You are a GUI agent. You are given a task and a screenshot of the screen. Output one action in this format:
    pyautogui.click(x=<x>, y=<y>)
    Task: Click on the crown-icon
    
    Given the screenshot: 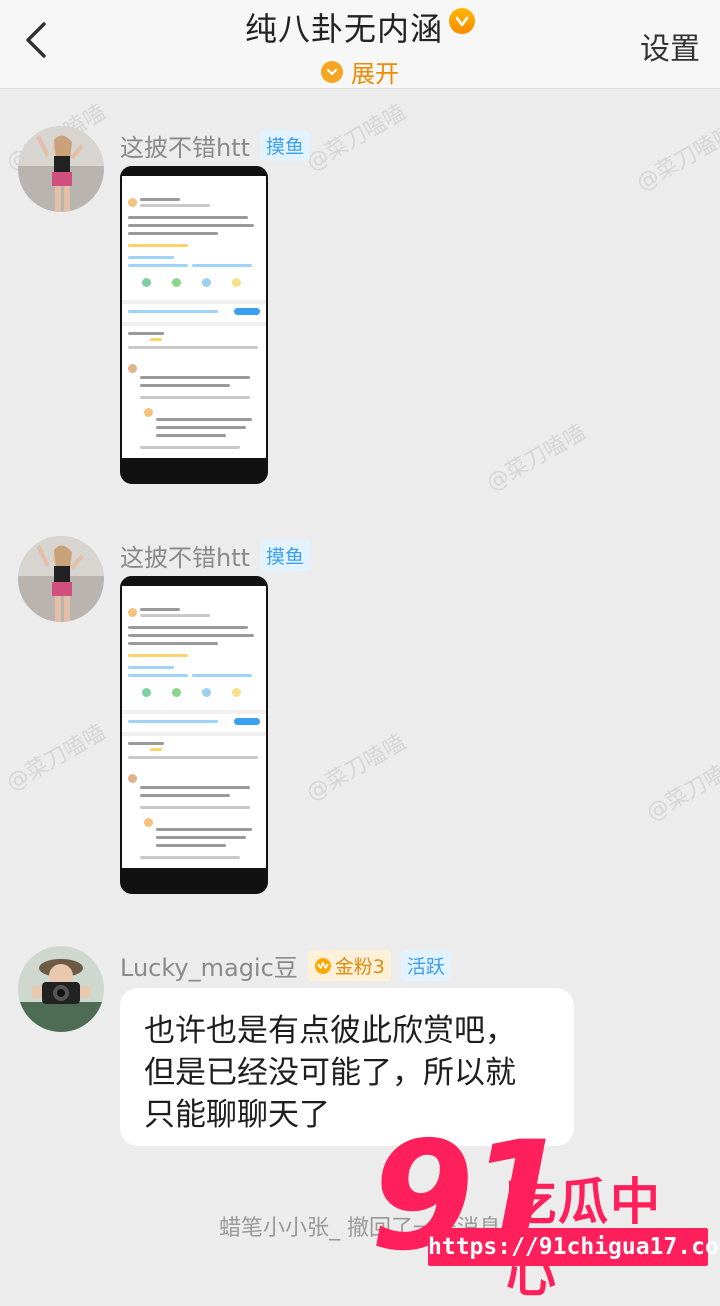 What is the action you would take?
    pyautogui.click(x=322, y=965)
    